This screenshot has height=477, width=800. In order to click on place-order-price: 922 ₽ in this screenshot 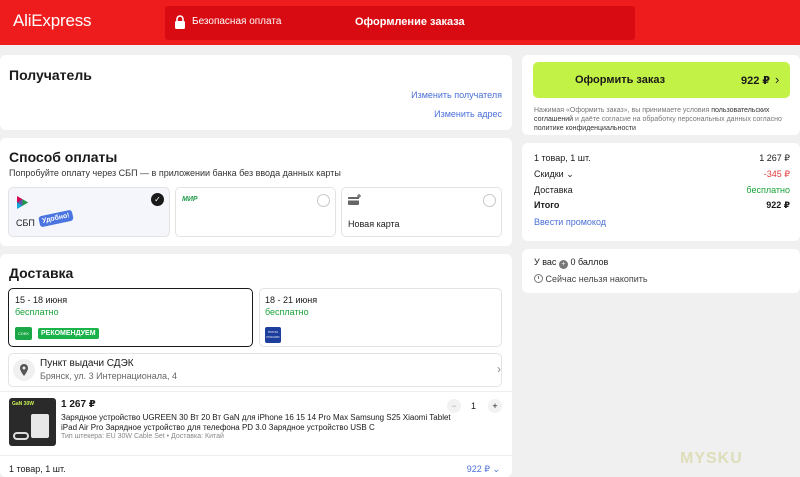, I will do `click(756, 81)`.